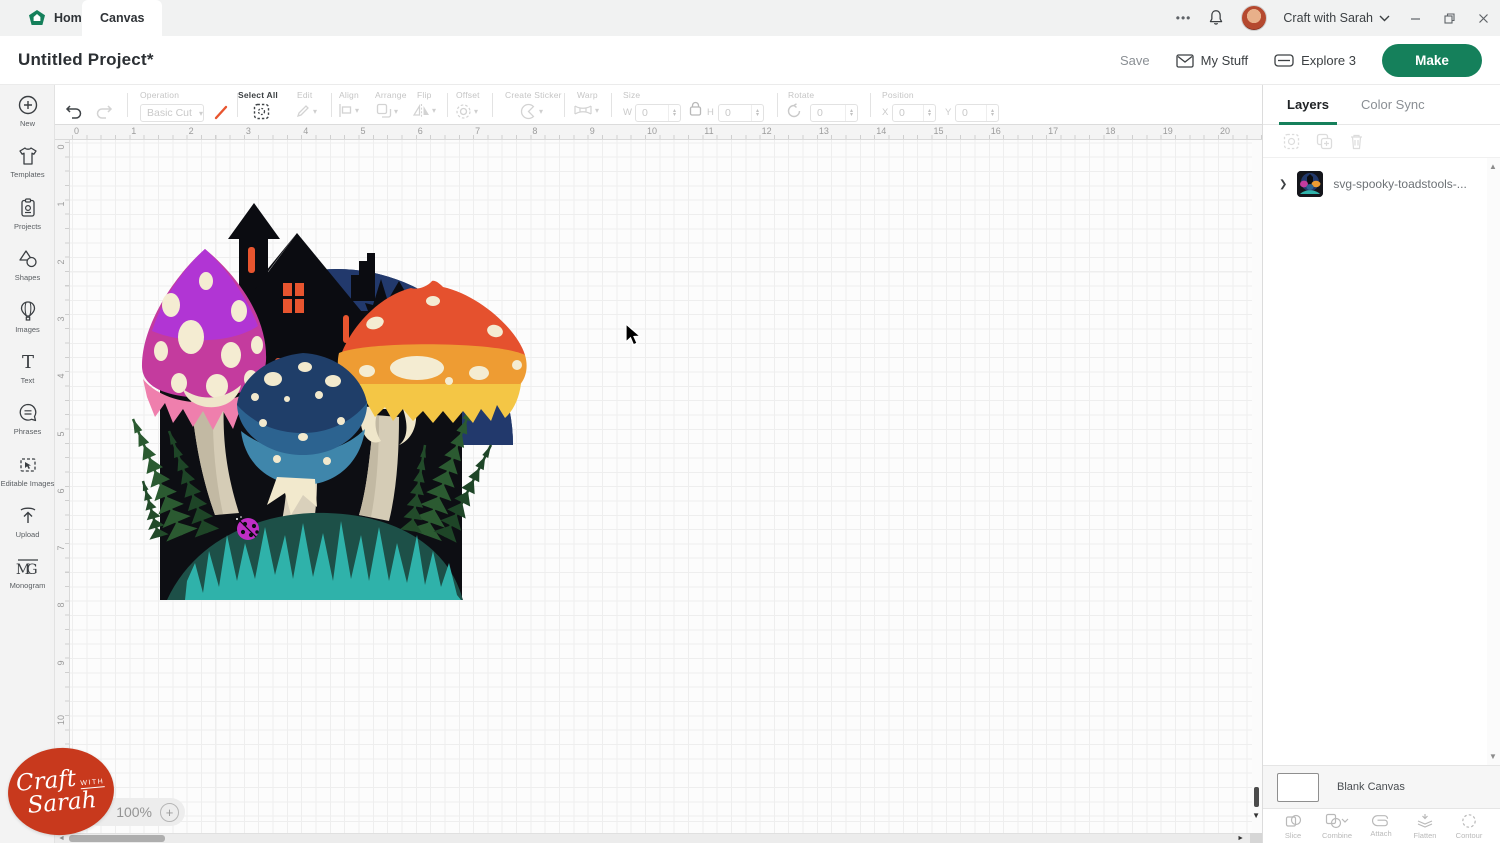  I want to click on blank-canvas-row: Blank Canvas, so click(1381, 786).